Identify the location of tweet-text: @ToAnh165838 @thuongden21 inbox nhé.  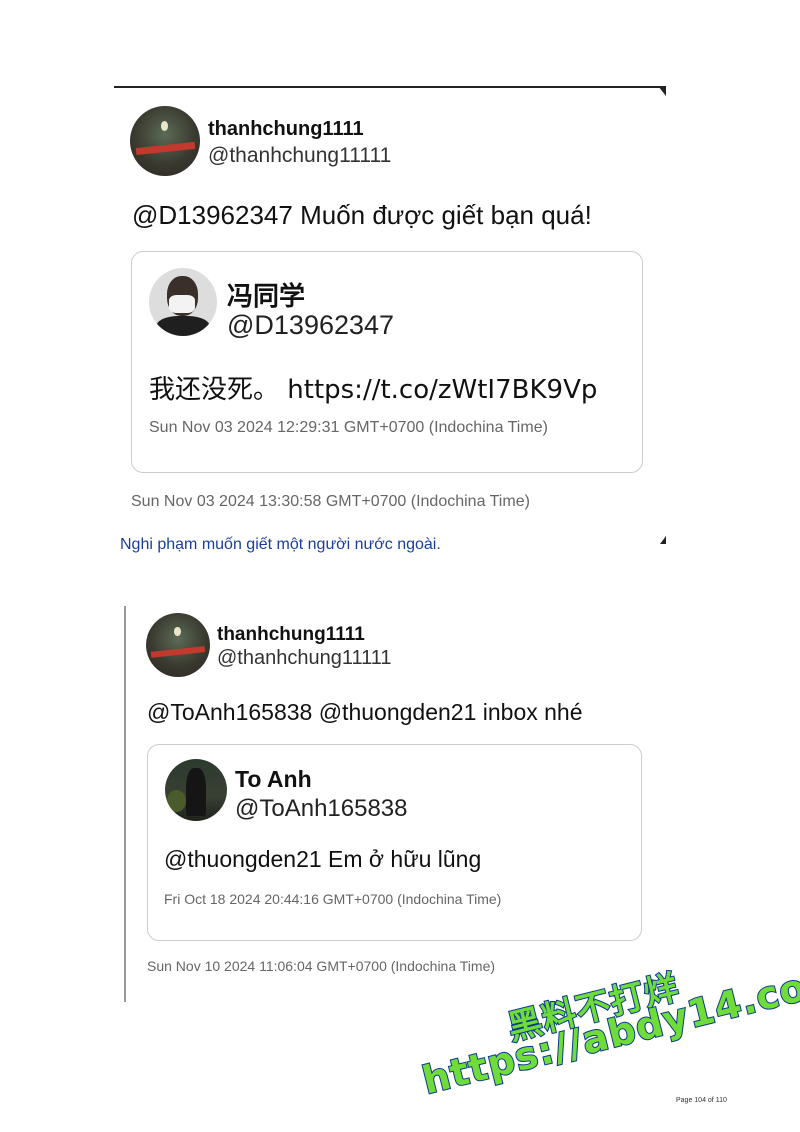
(365, 712).